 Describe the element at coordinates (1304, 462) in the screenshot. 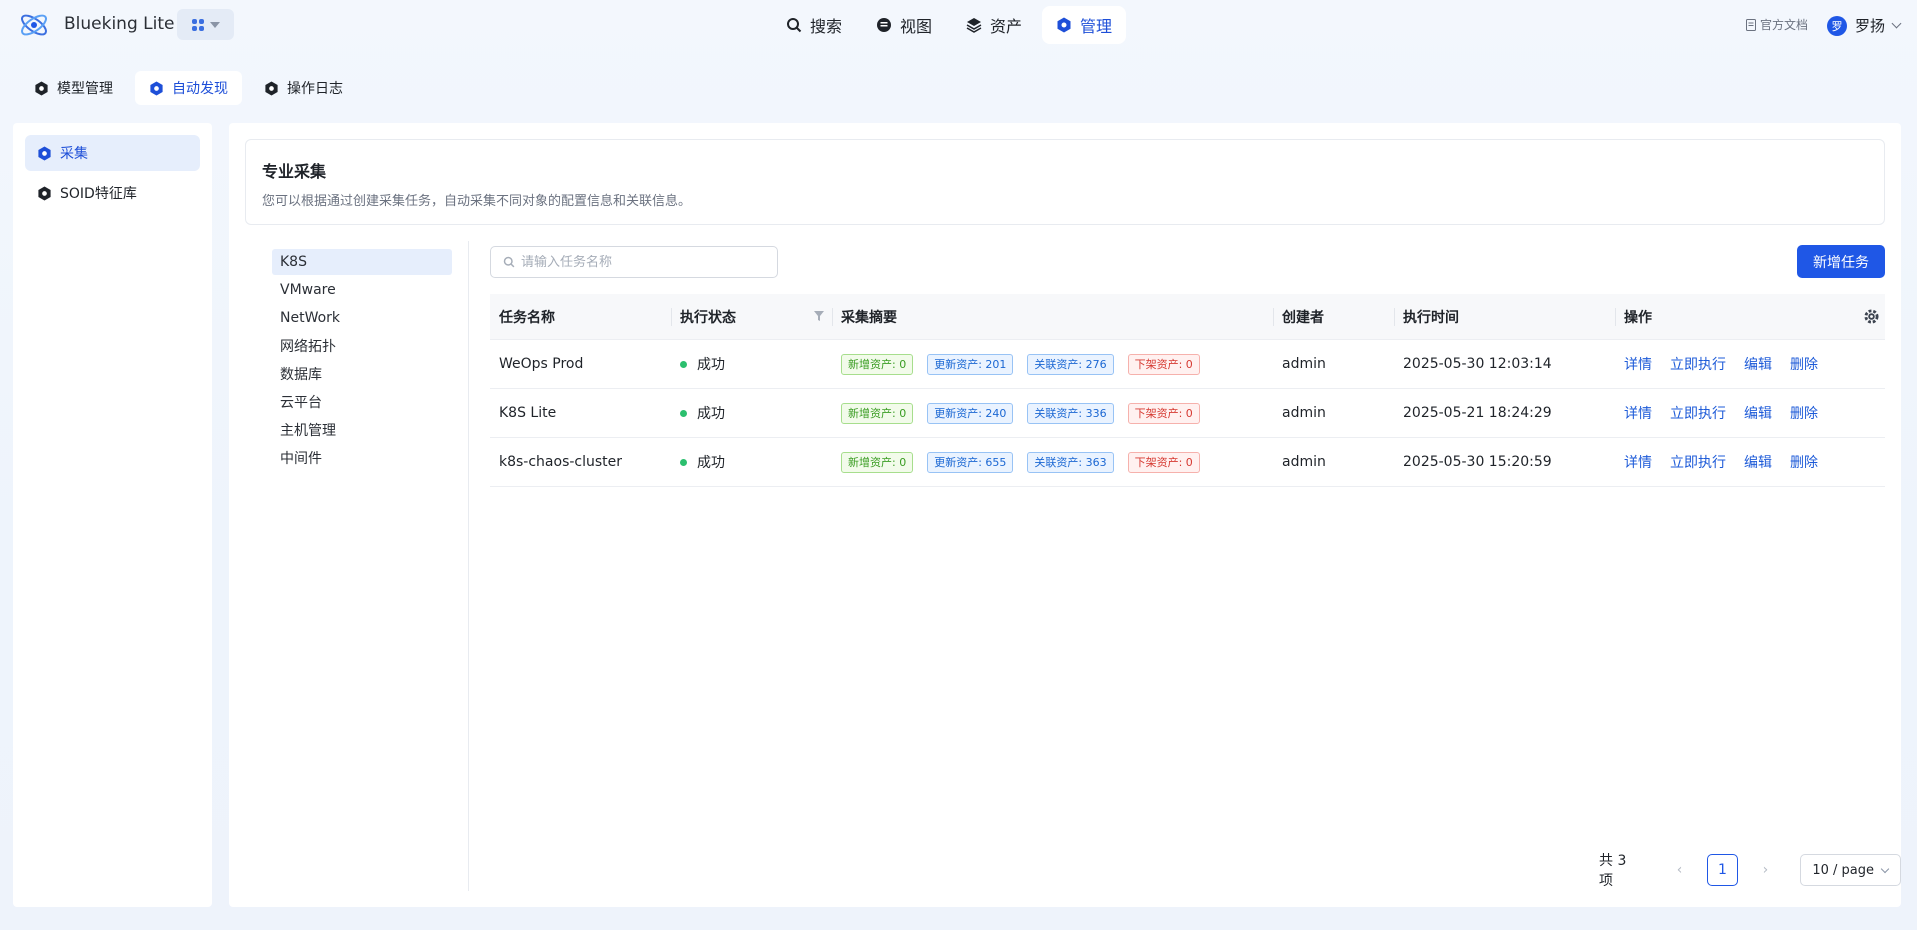

I see `task-creator: admin` at that location.